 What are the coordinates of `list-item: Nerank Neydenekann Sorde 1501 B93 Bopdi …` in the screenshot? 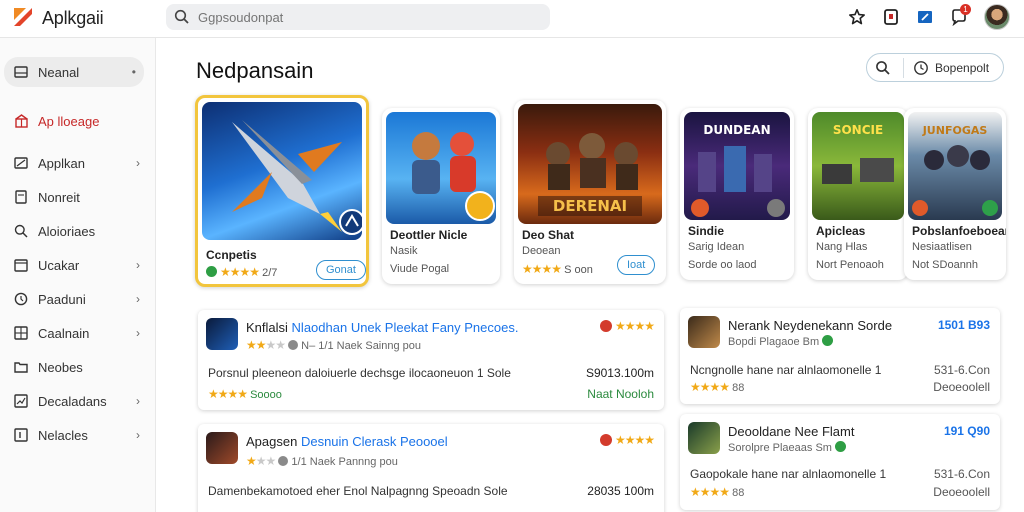 It's located at (840, 356).